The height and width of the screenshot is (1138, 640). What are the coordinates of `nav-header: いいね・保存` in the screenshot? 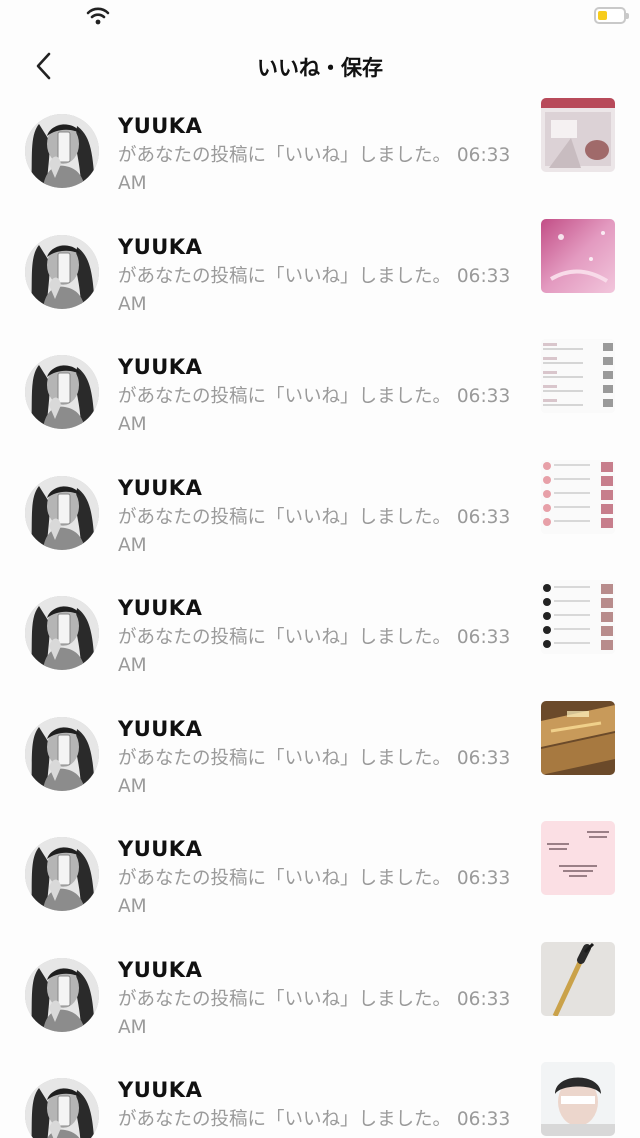 It's located at (320, 65).